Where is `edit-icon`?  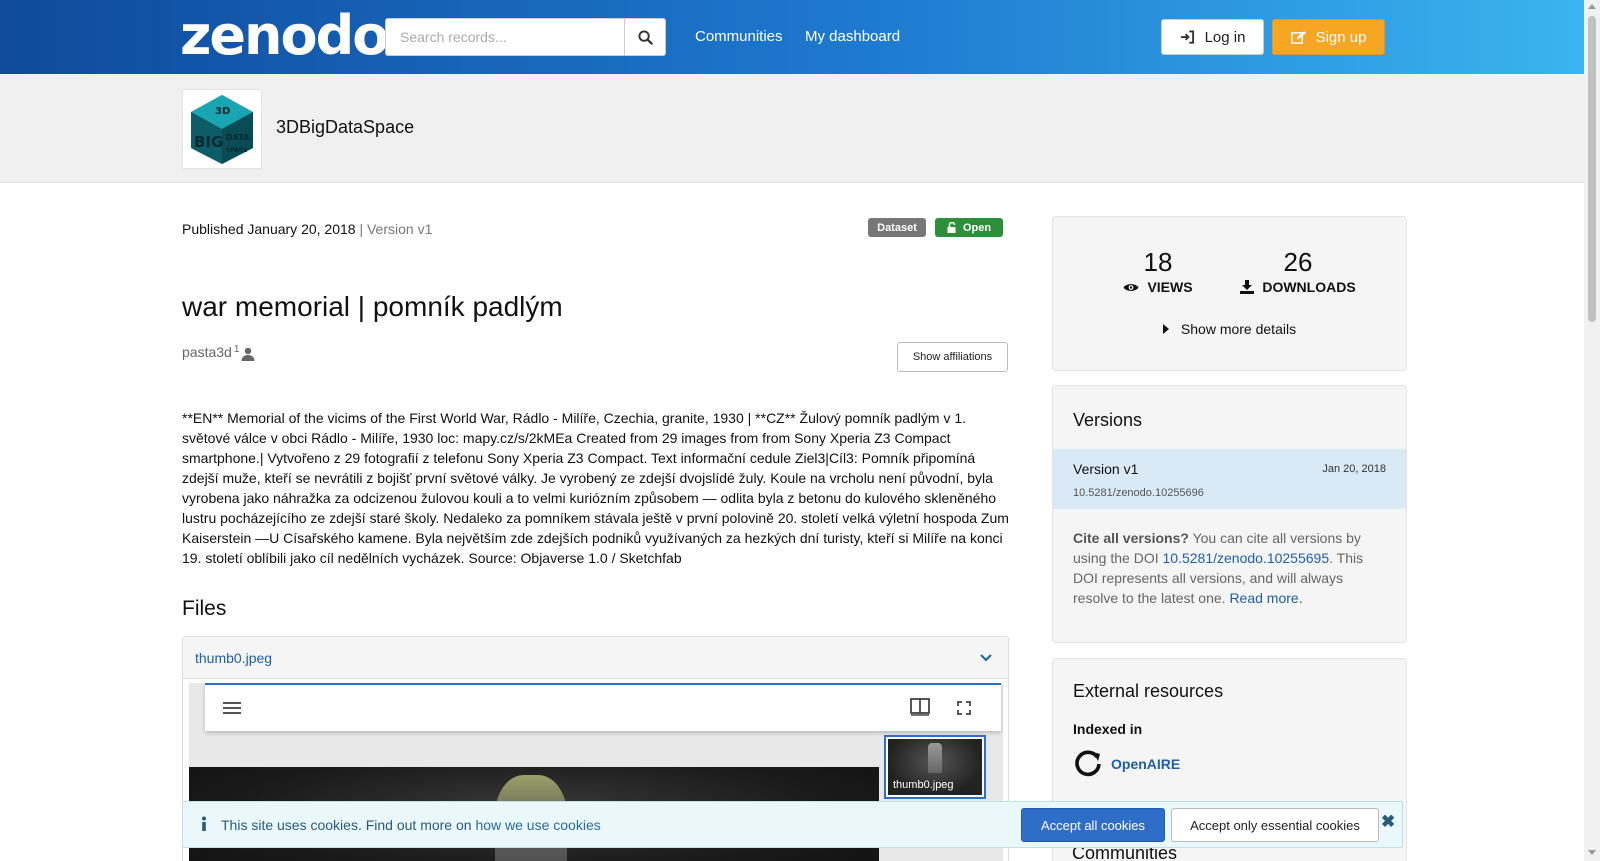
edit-icon is located at coordinates (1298, 37).